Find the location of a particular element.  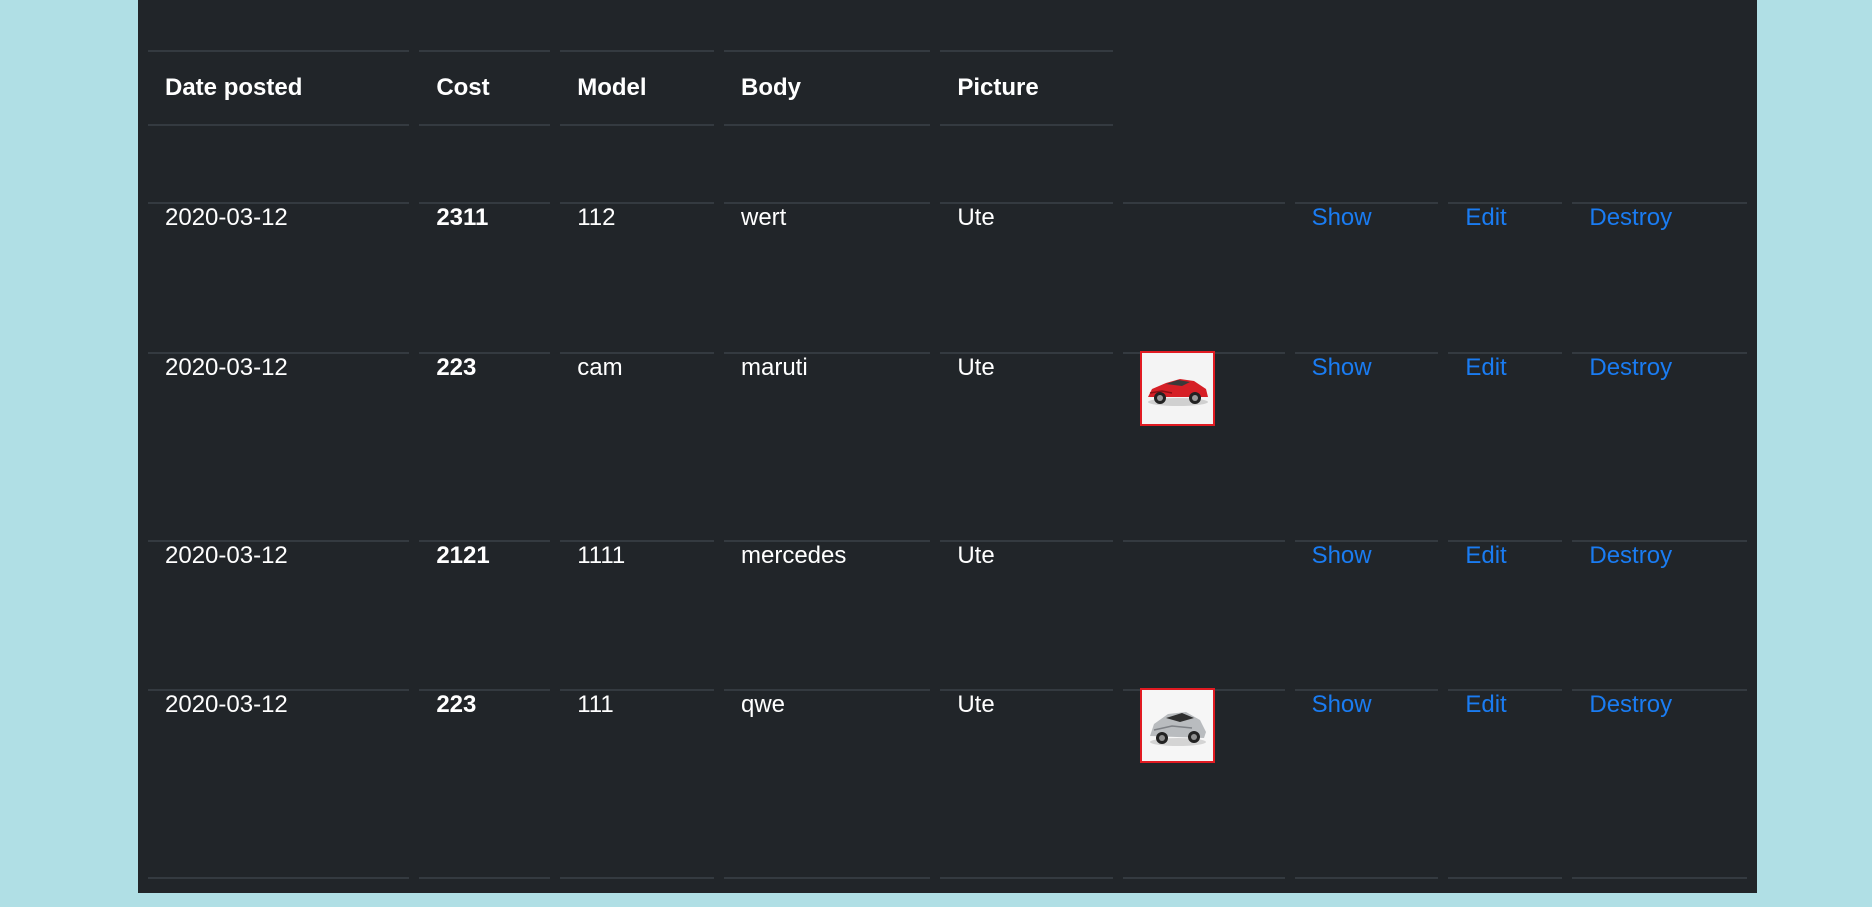

silver-sports-car-thumbnail is located at coordinates (1177, 725).